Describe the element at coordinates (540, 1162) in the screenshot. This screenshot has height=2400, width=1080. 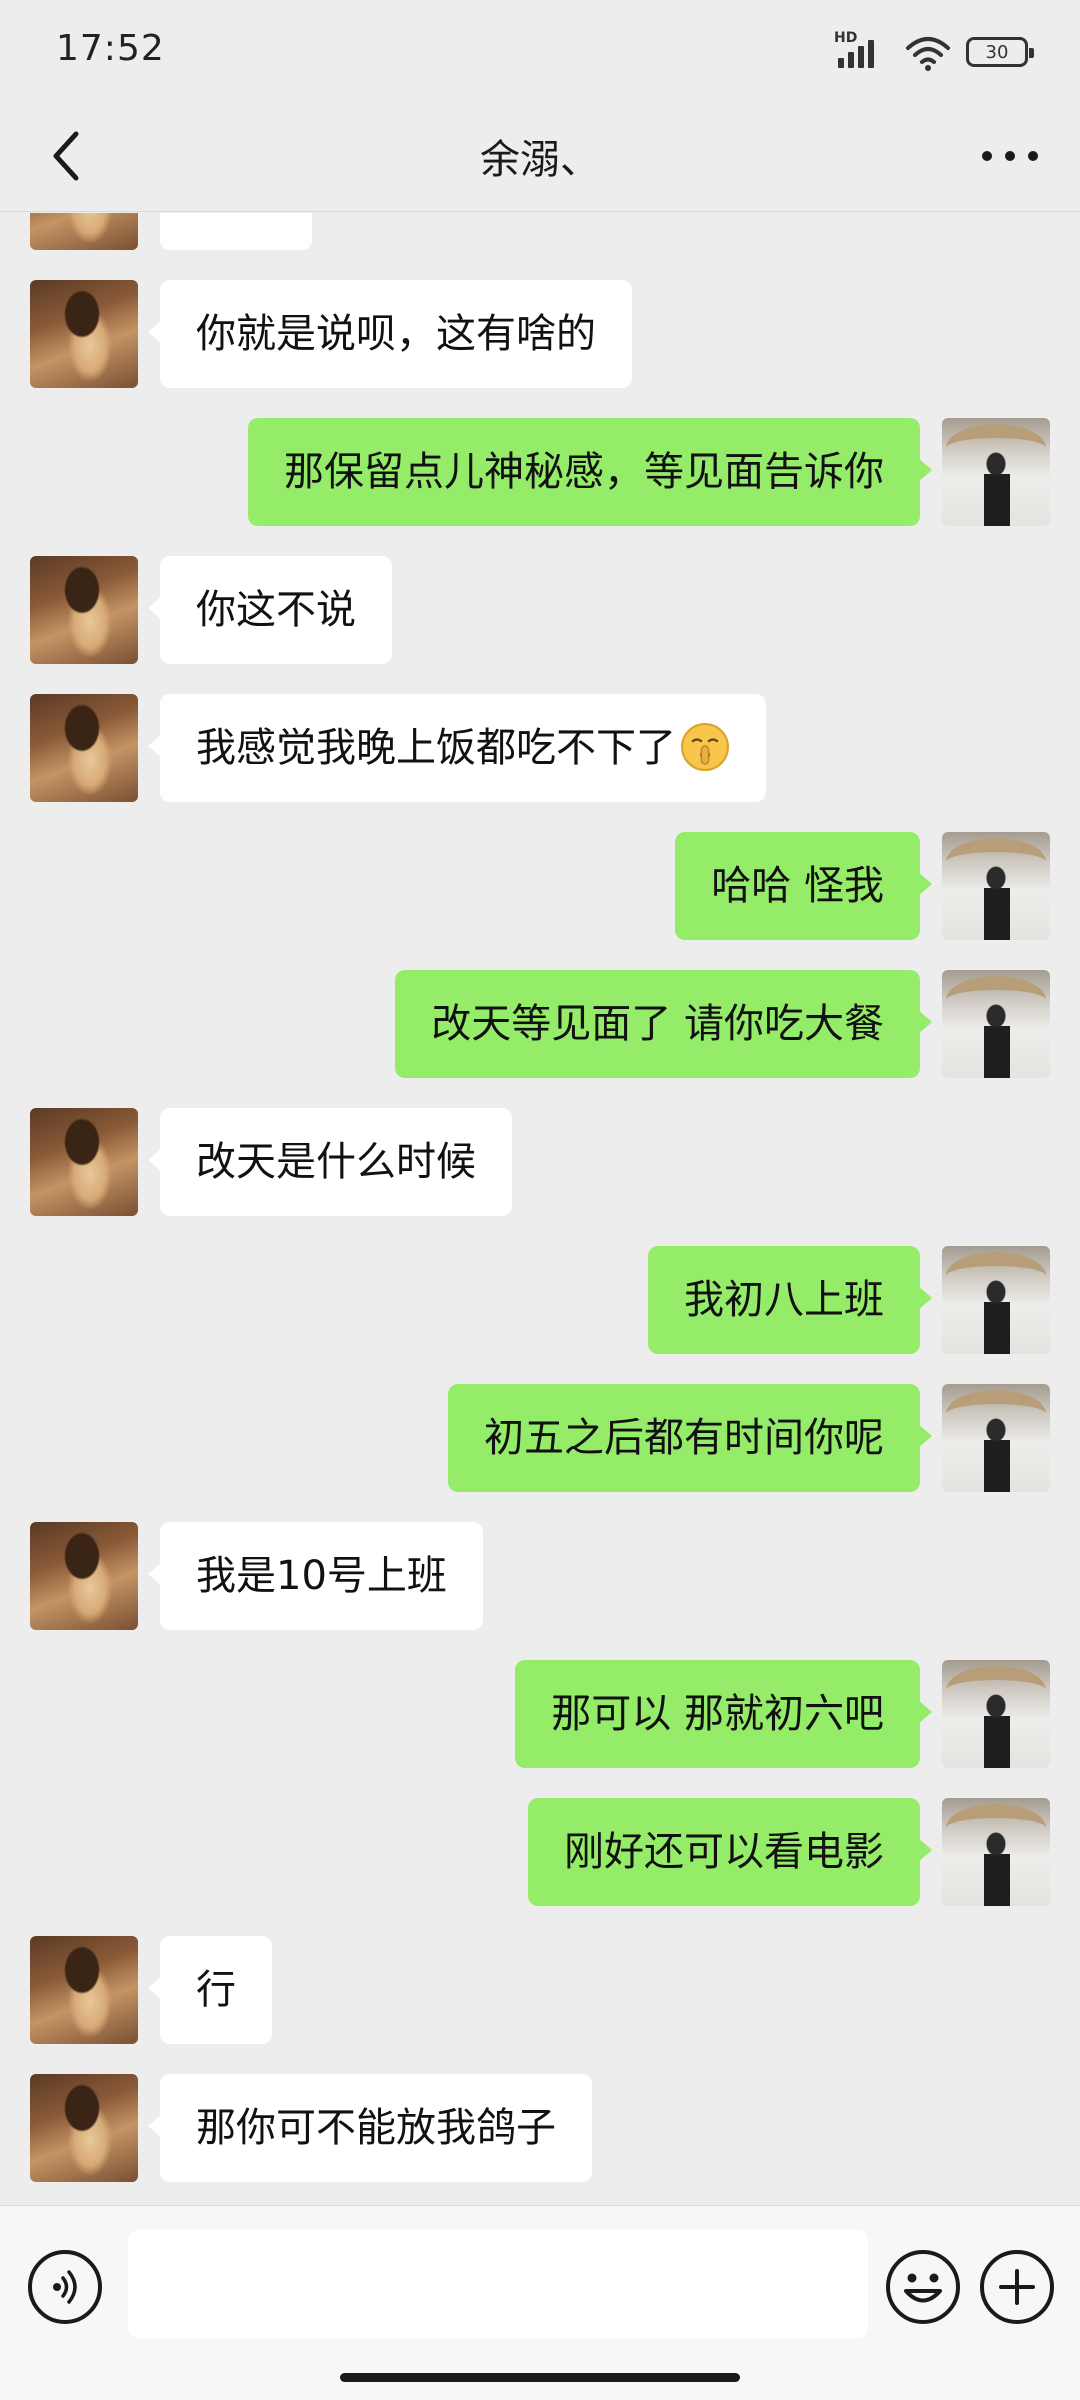
I see `incoming-message: 改天是什么时候` at that location.